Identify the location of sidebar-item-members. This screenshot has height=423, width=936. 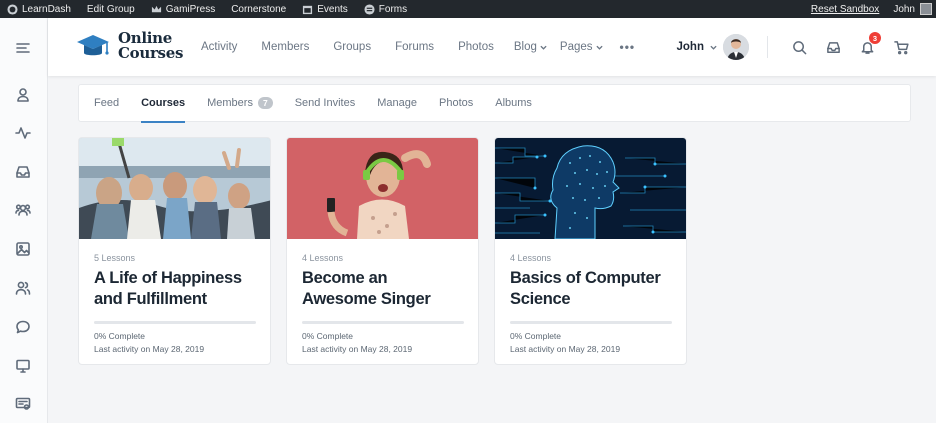
(23, 288).